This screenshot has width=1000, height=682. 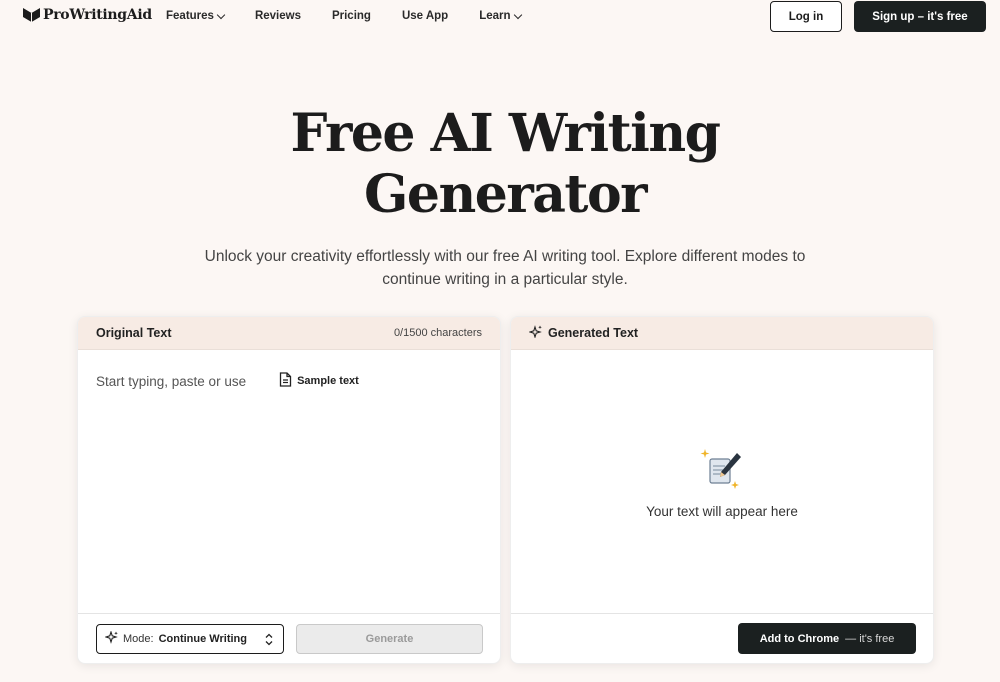 I want to click on generate-button: Generate, so click(x=389, y=639).